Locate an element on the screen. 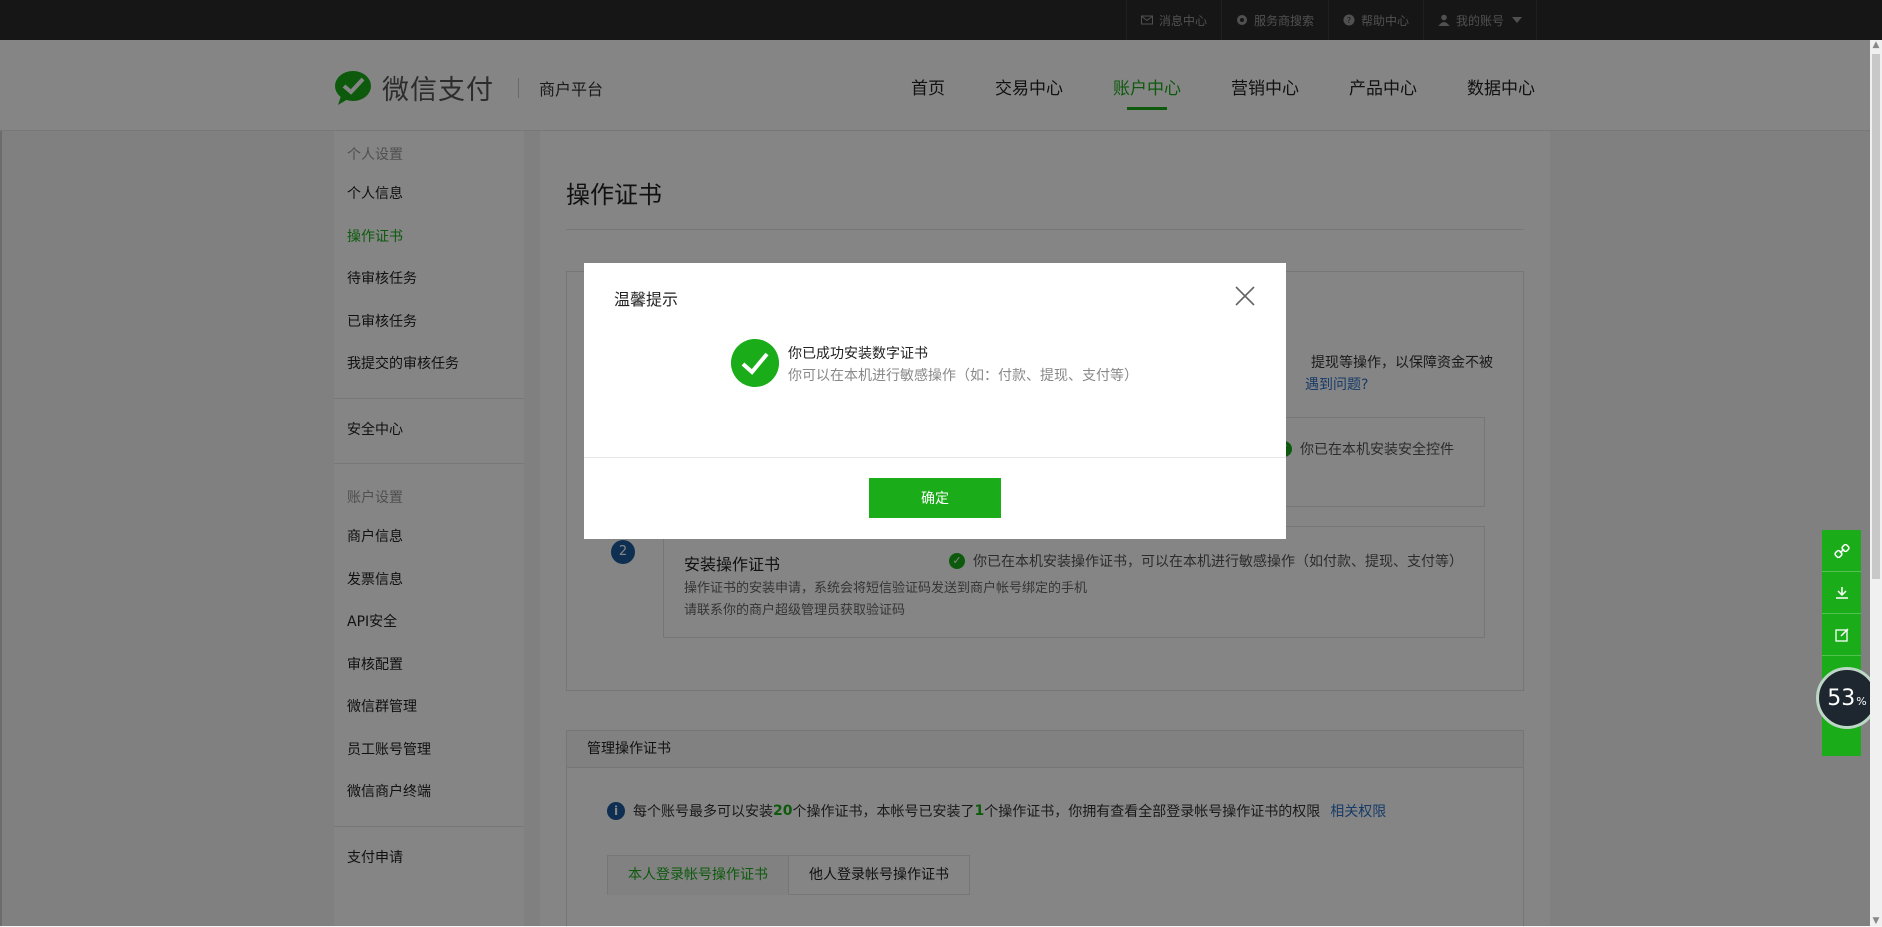 The width and height of the screenshot is (1882, 927). close-icon is located at coordinates (1245, 296).